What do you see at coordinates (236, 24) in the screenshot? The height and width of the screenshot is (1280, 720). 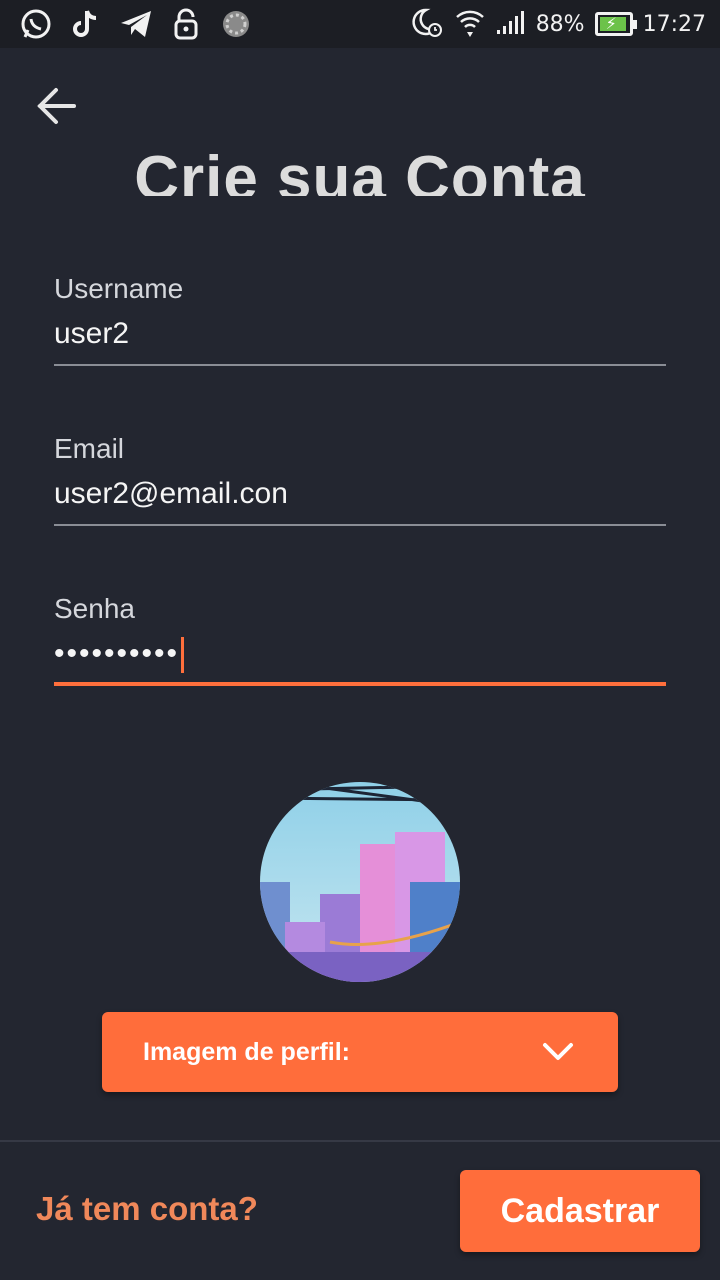 I see `loading-icon` at bounding box center [236, 24].